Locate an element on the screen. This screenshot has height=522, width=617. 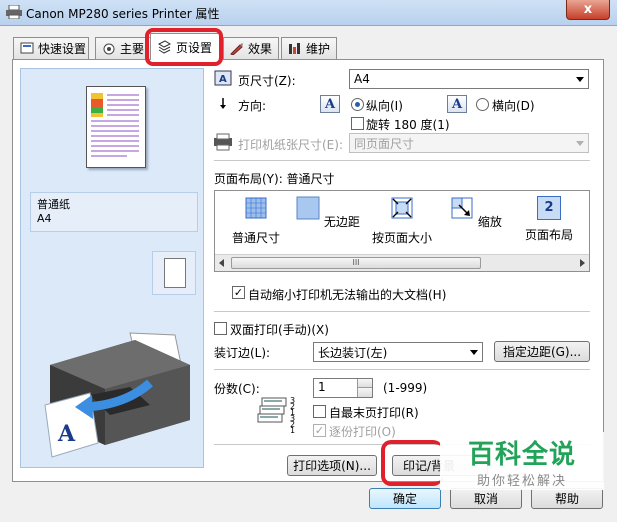
tab-effects: 效果 is located at coordinates (251, 48).